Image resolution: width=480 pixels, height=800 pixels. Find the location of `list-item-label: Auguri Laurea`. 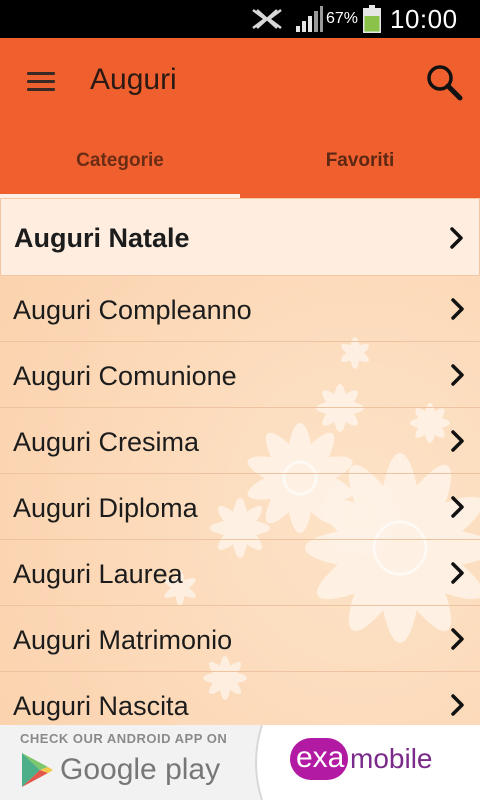

list-item-label: Auguri Laurea is located at coordinates (98, 574).